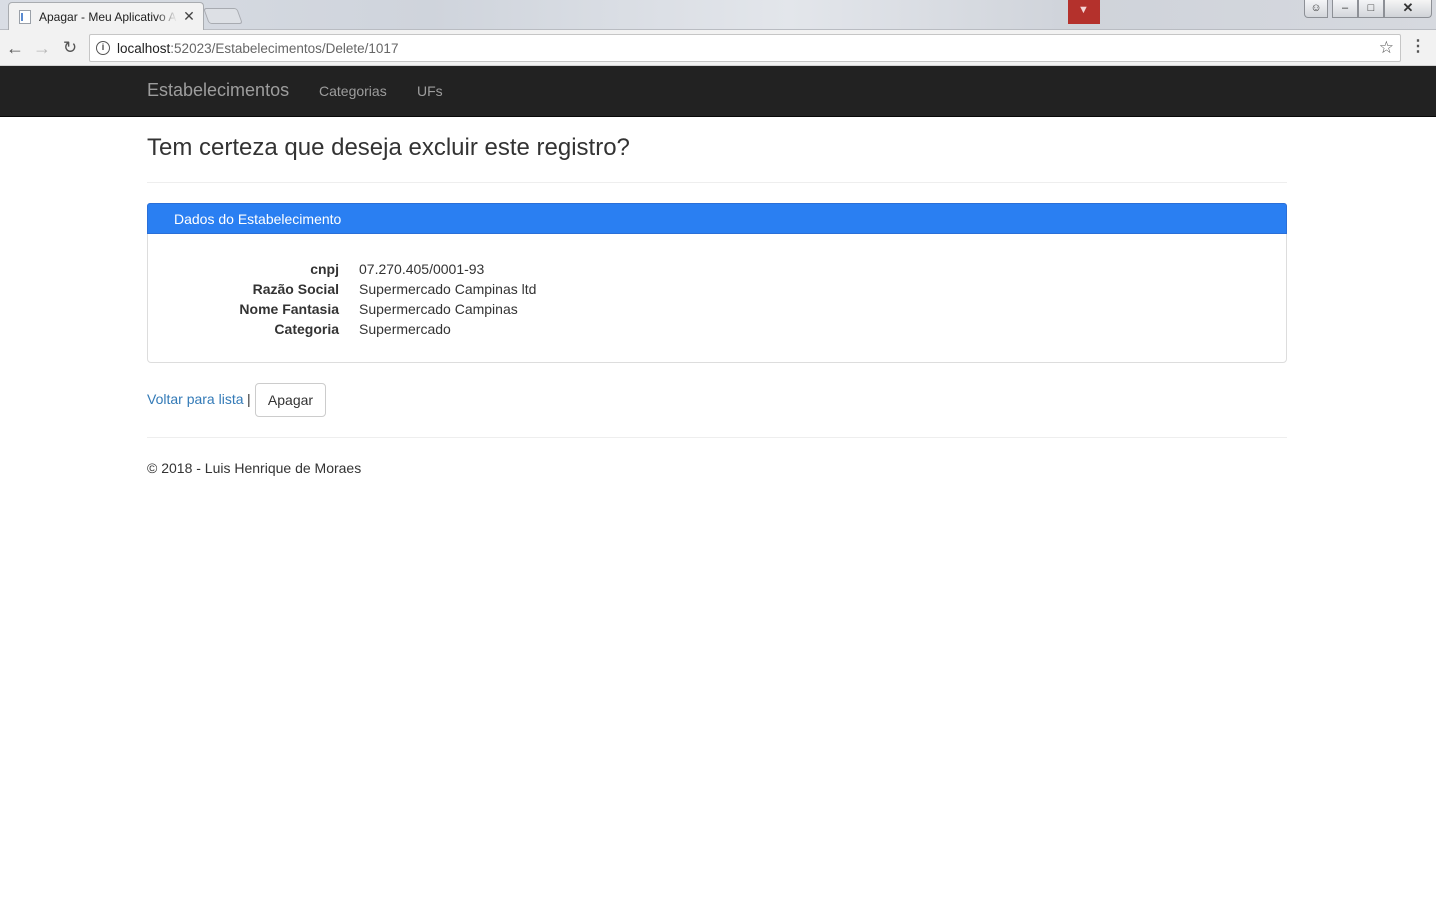 The width and height of the screenshot is (1436, 899). What do you see at coordinates (405, 329) in the screenshot?
I see `field-value-categoria: Supermercado` at bounding box center [405, 329].